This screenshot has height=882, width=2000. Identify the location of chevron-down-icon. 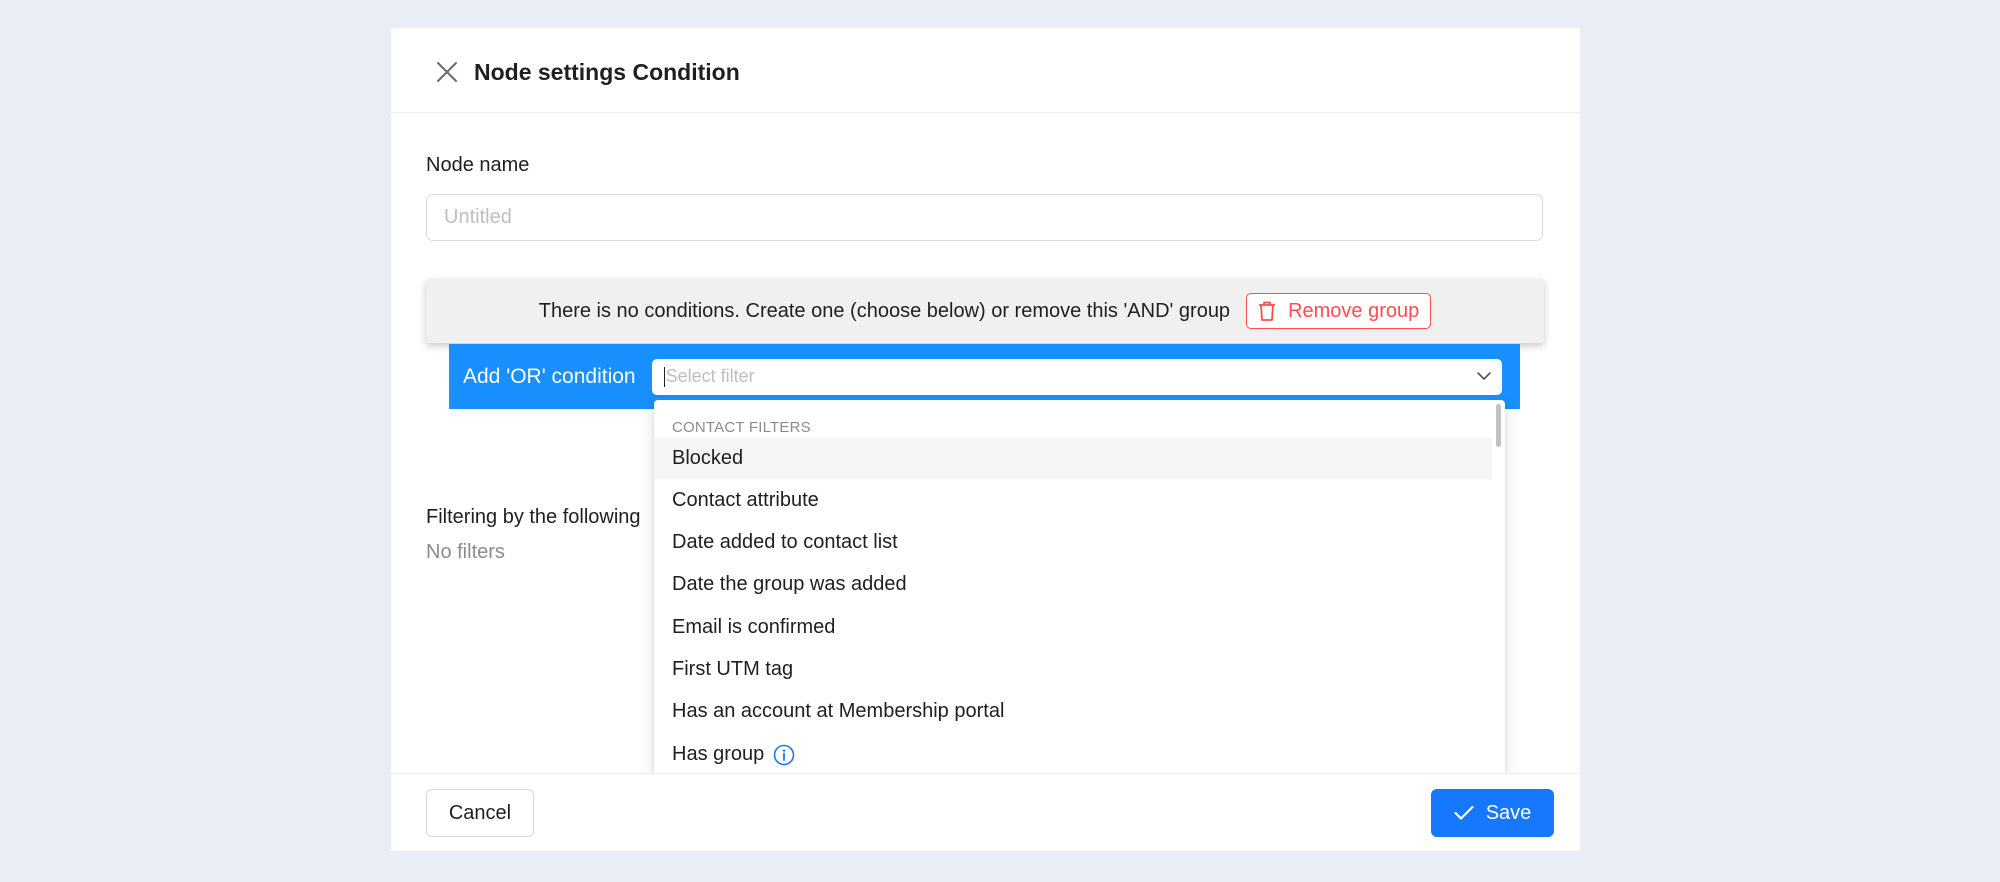
(1483, 375).